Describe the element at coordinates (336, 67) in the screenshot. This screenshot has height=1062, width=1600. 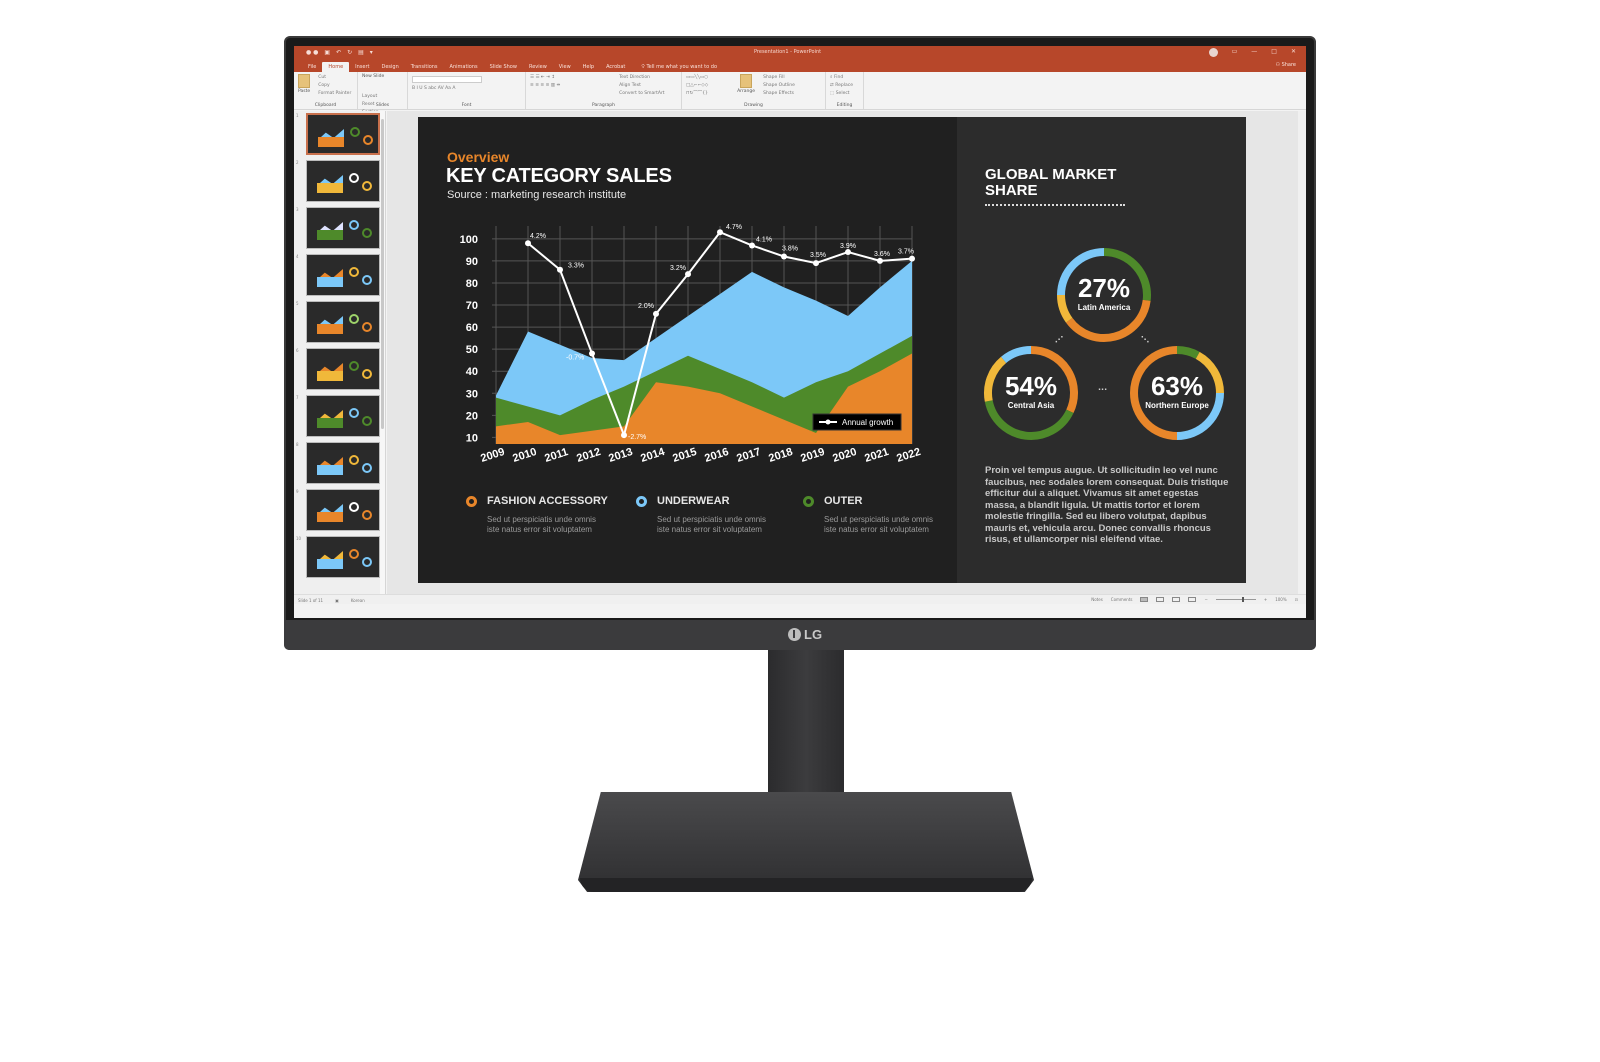
I see `tab-home: Home` at that location.